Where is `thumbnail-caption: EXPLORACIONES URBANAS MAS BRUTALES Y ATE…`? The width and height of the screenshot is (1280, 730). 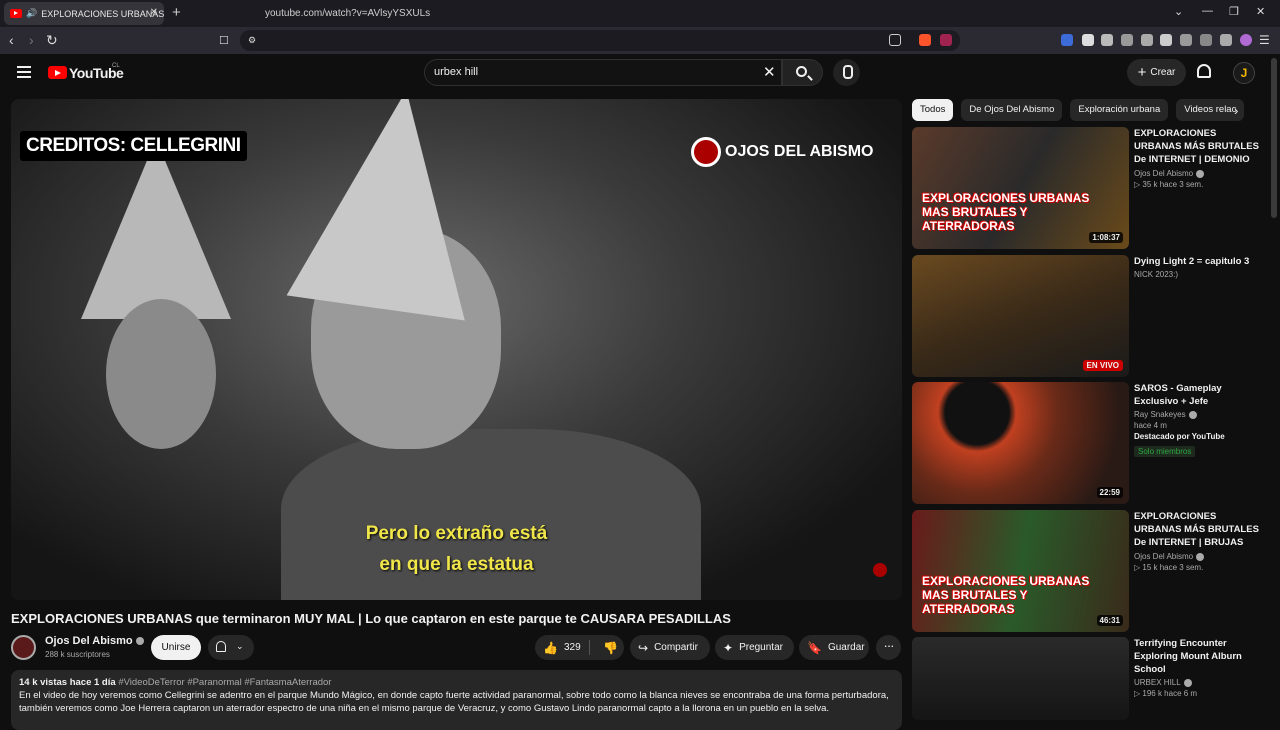 thumbnail-caption: EXPLORACIONES URBANAS MAS BRUTALES Y ATE… is located at coordinates (1006, 595).